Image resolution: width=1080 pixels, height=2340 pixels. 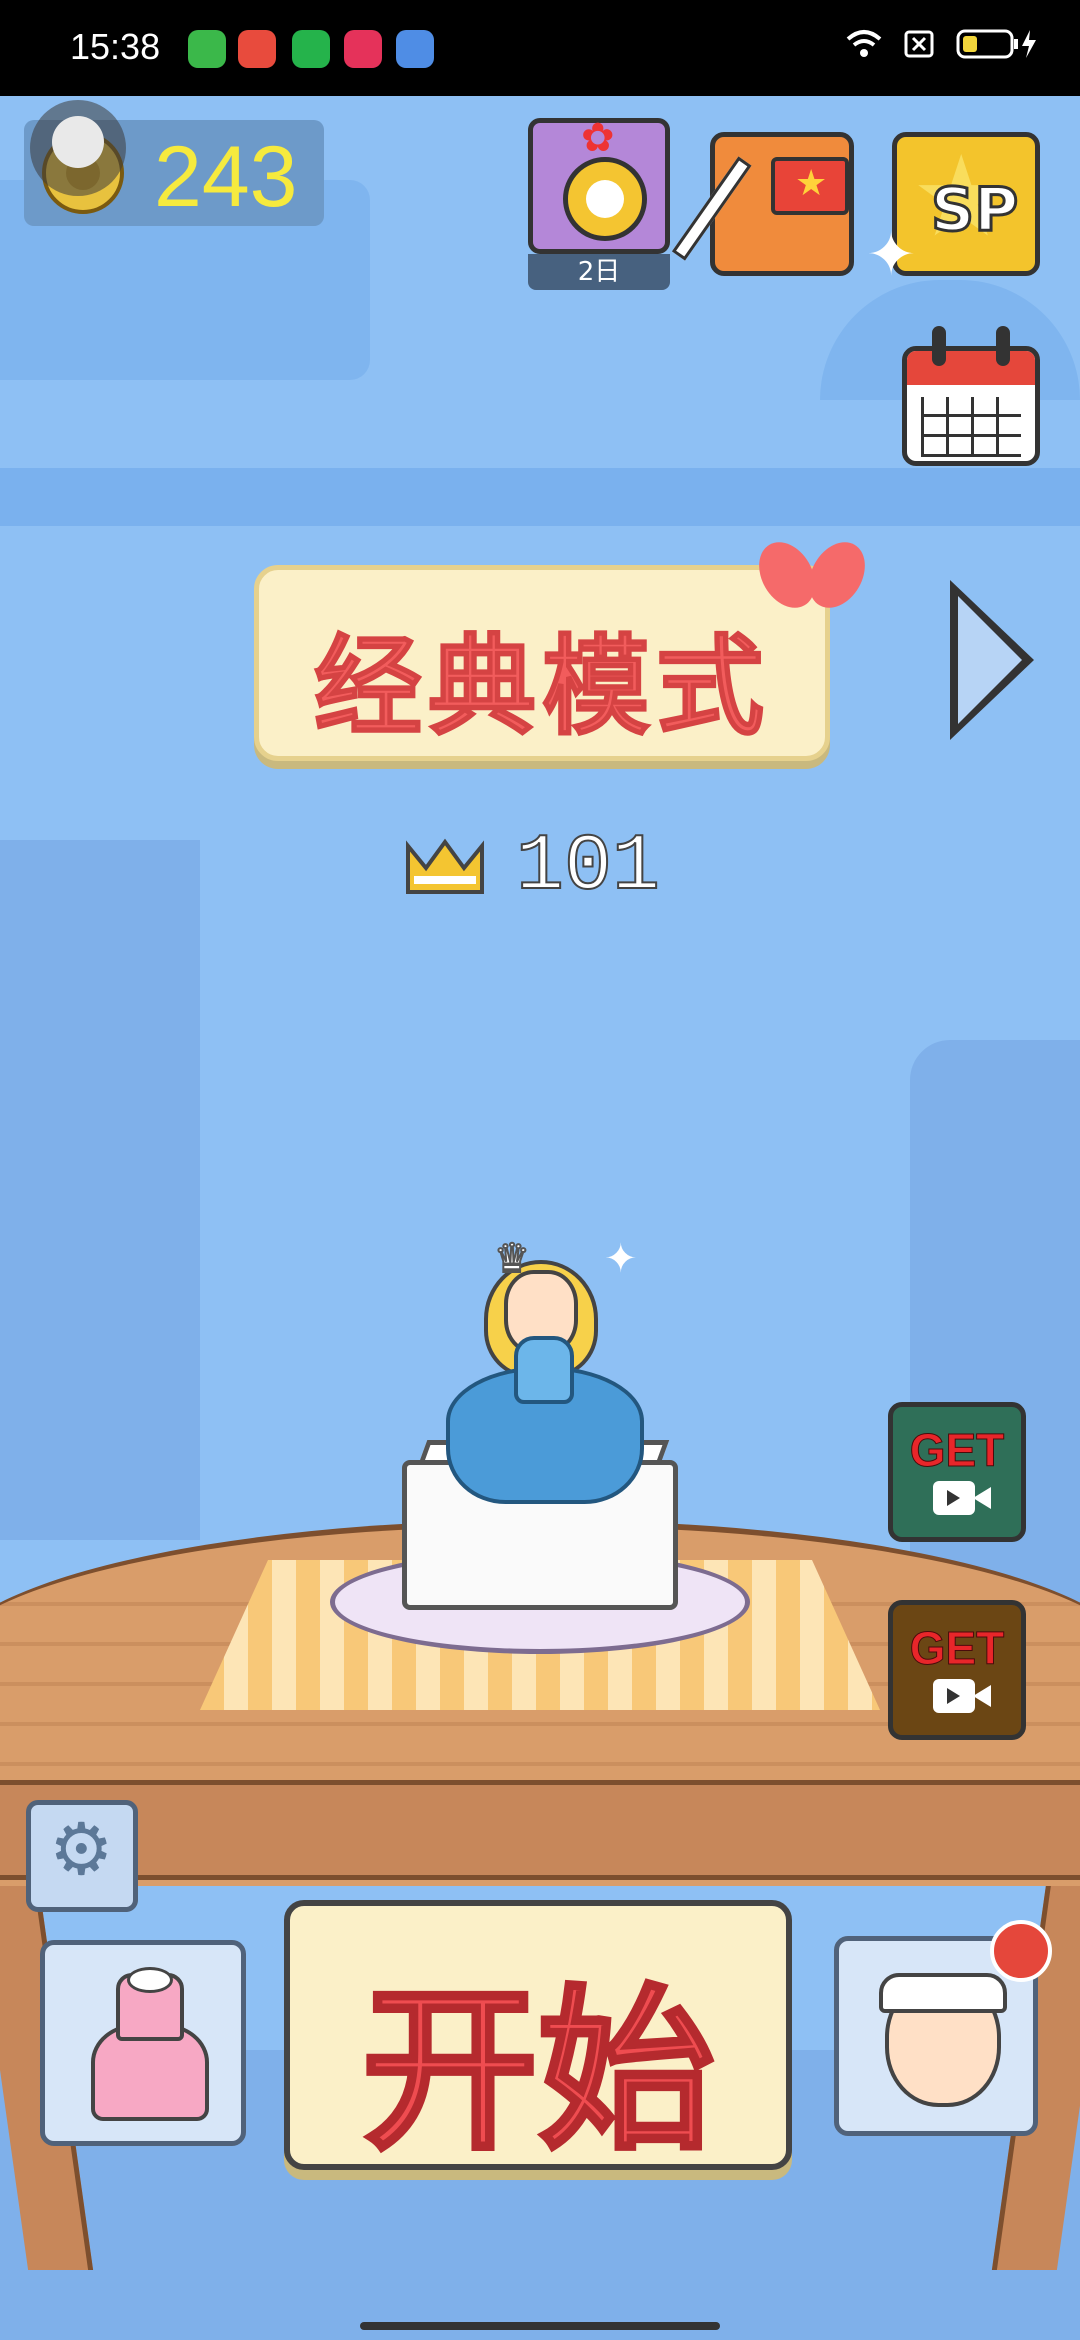 What do you see at coordinates (599, 272) in the screenshot?
I see `gift-countdown-label: 2日` at bounding box center [599, 272].